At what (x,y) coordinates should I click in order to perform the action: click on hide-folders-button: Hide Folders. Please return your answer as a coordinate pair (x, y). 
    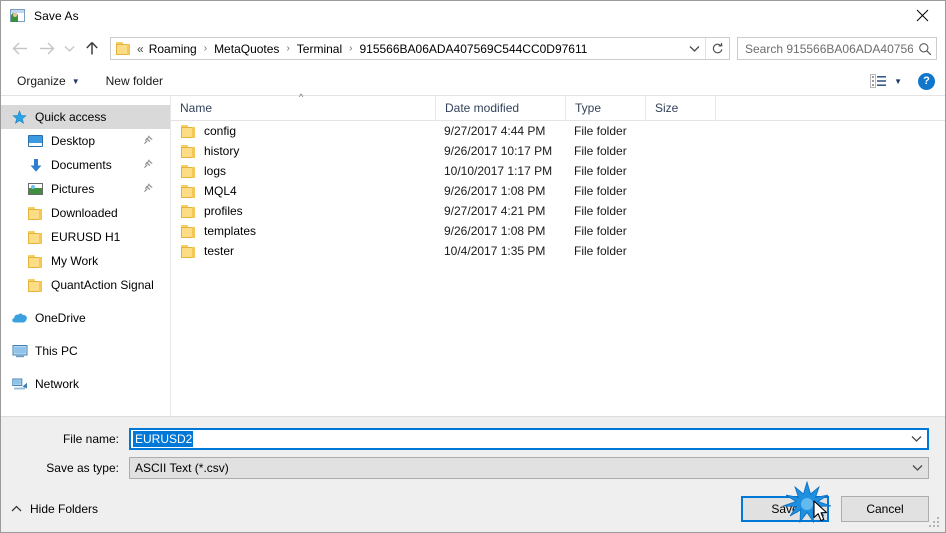
    Looking at the image, I should click on (54, 509).